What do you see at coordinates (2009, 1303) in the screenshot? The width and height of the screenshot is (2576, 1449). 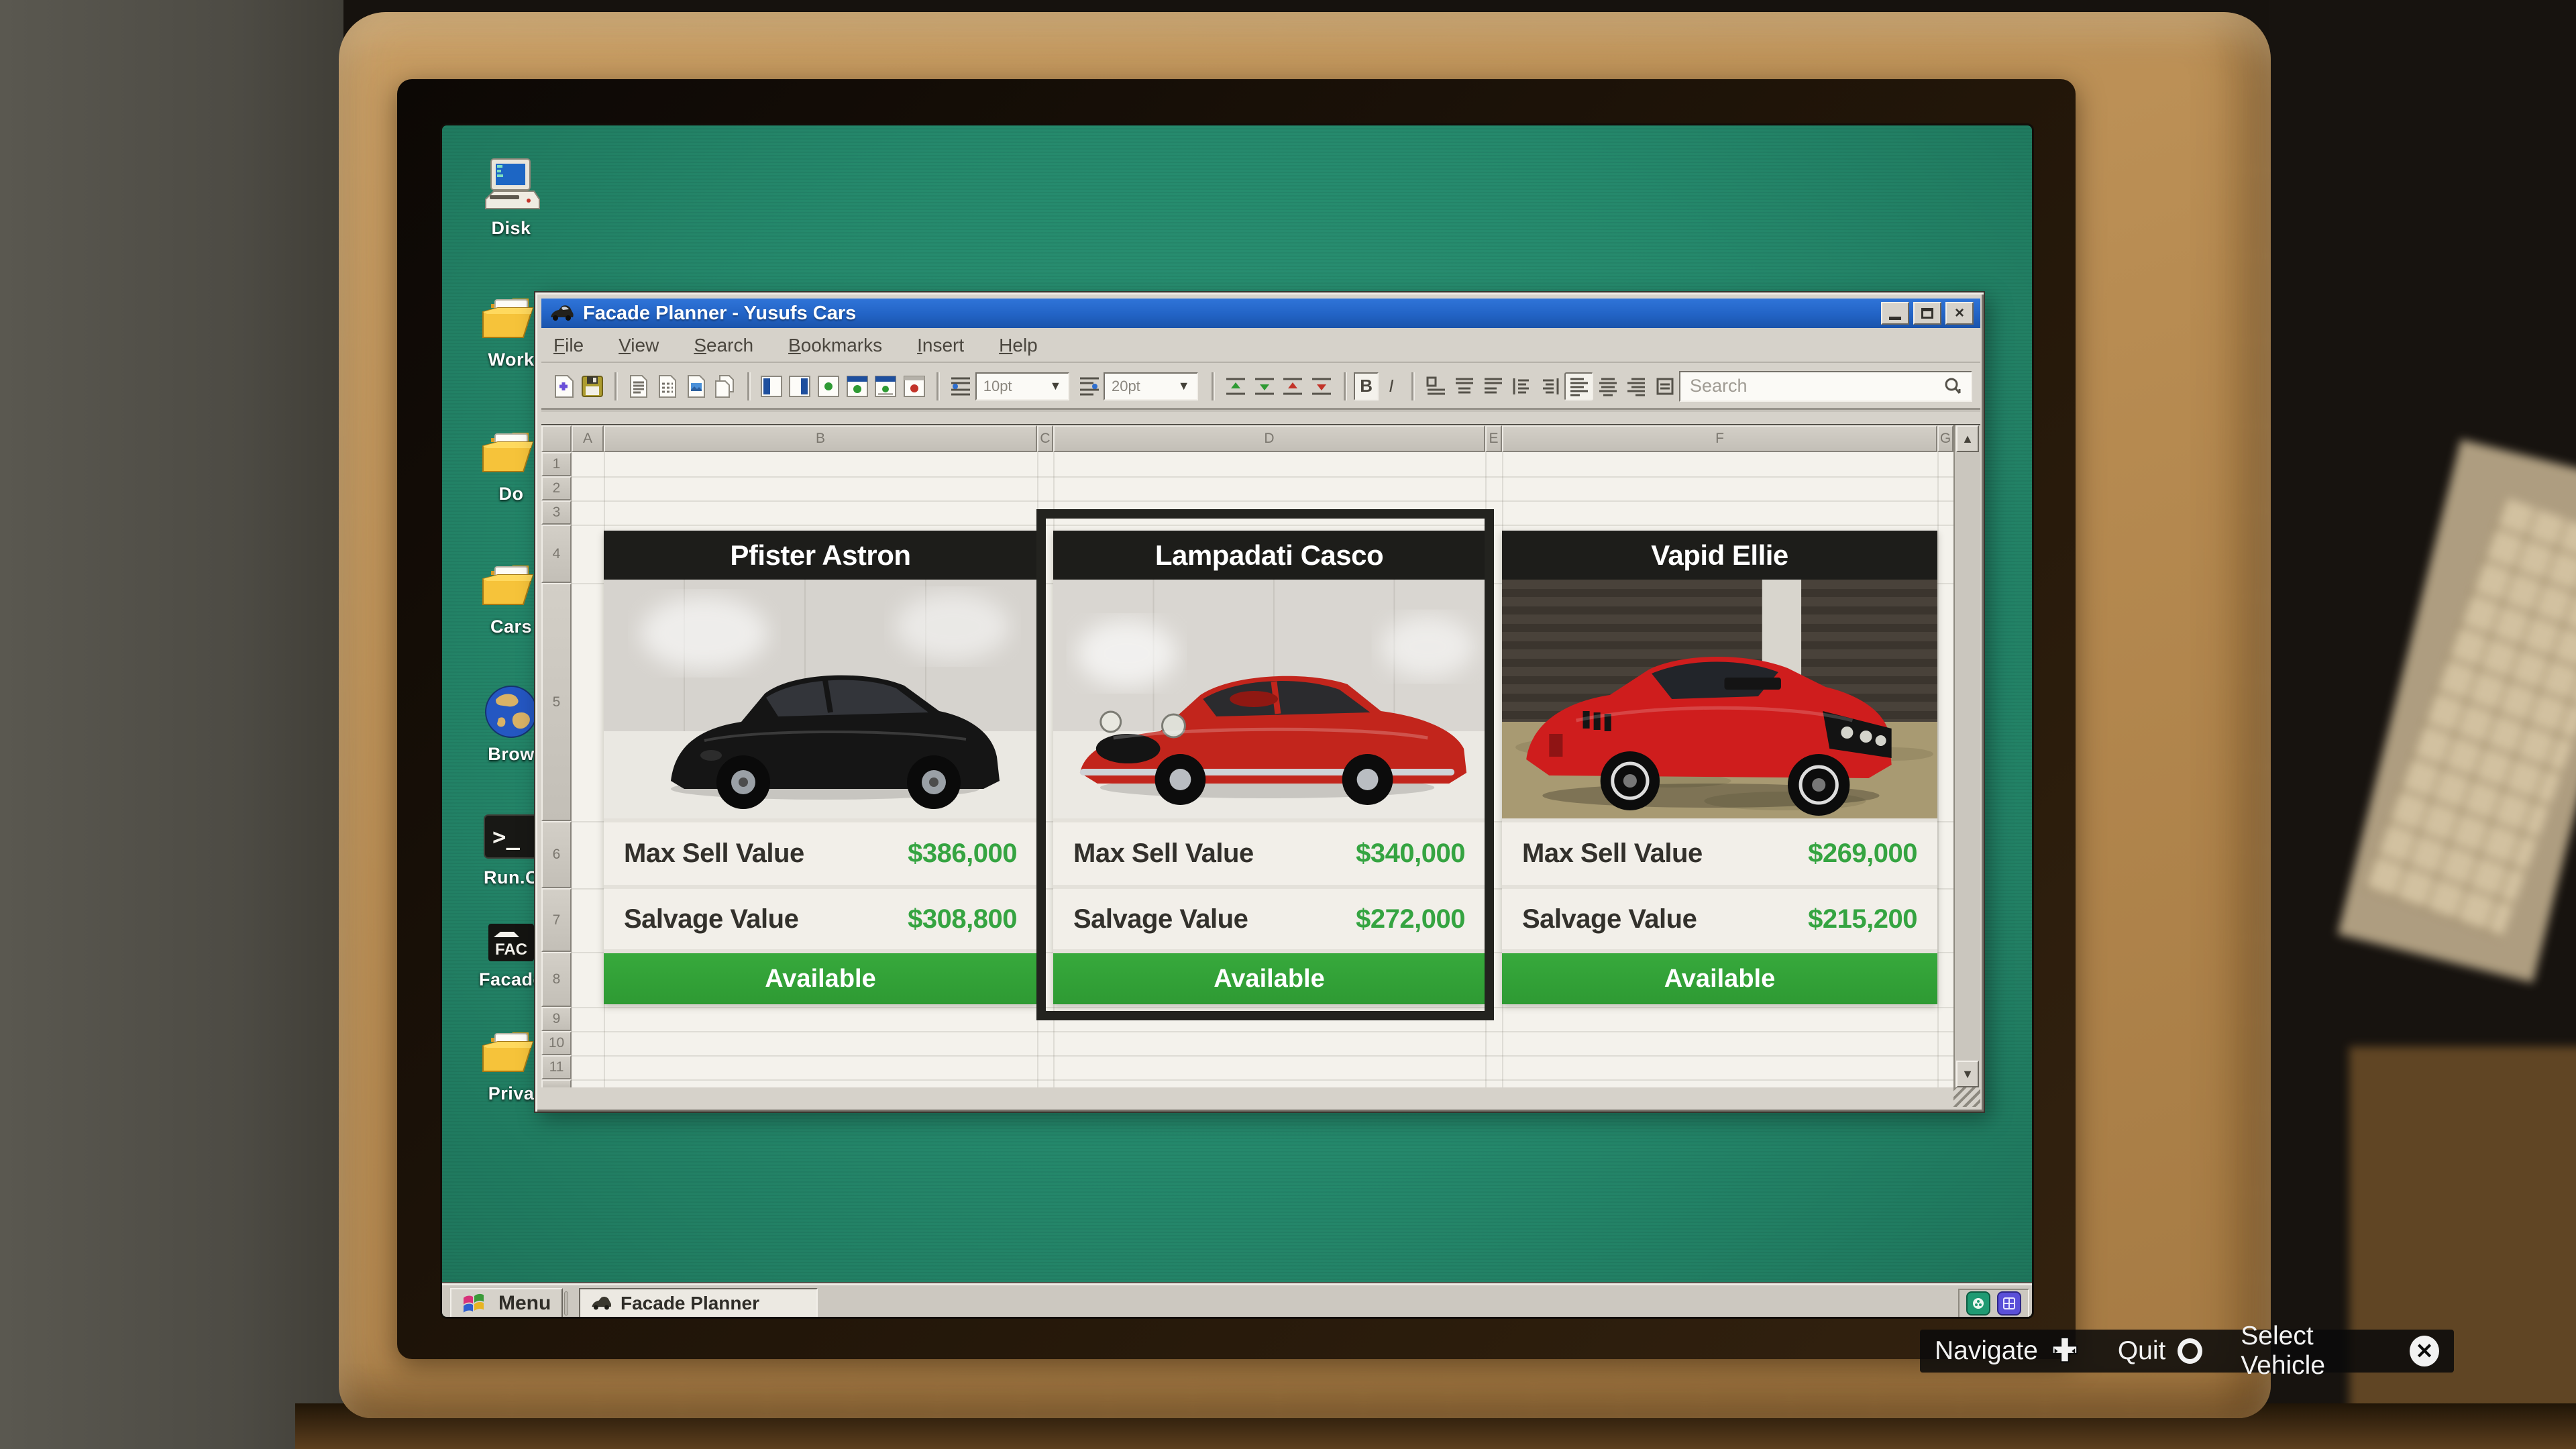 I see `purple-grid-tray-icon` at bounding box center [2009, 1303].